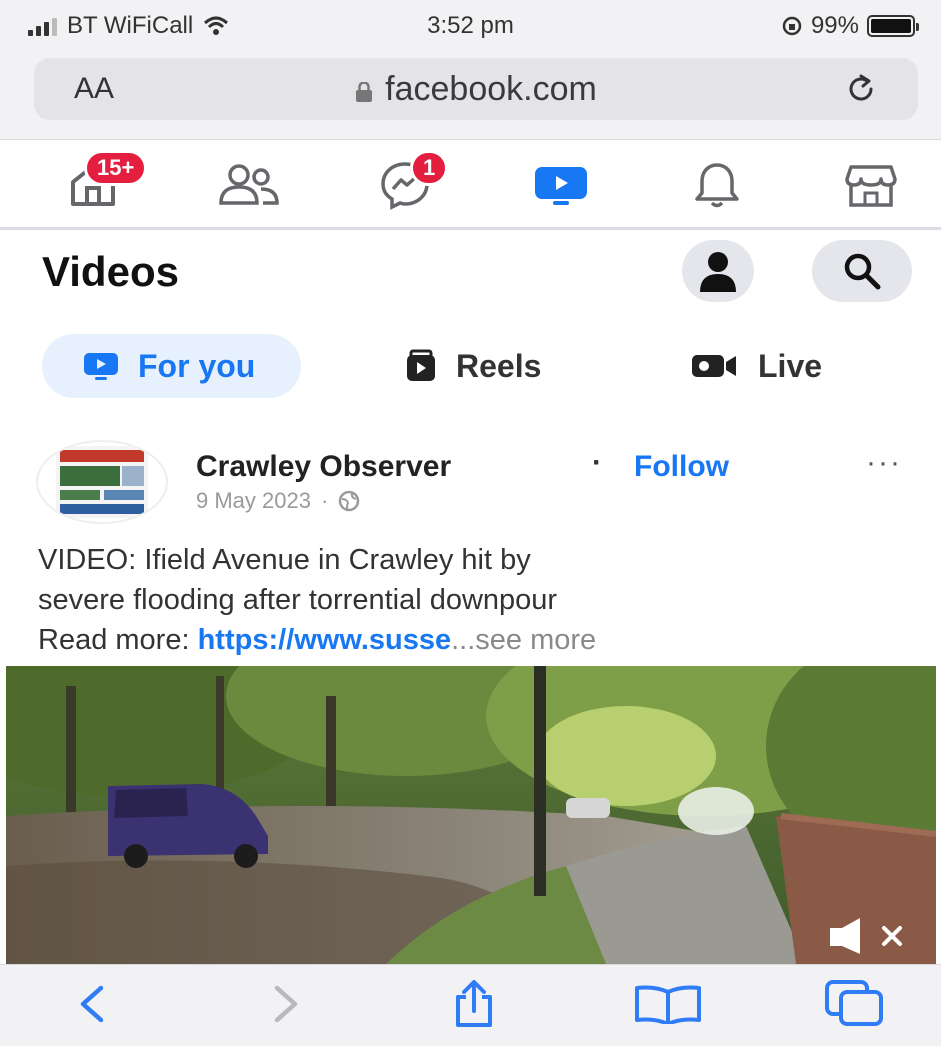 This screenshot has width=941, height=1046. I want to click on nav-messenger: 1, so click(409, 180).